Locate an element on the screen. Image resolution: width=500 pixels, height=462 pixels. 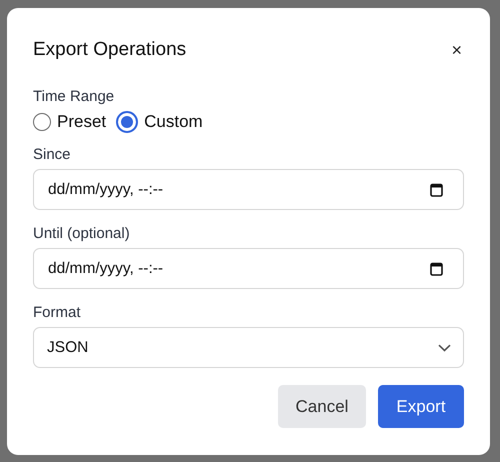
export-button: Export is located at coordinates (421, 406).